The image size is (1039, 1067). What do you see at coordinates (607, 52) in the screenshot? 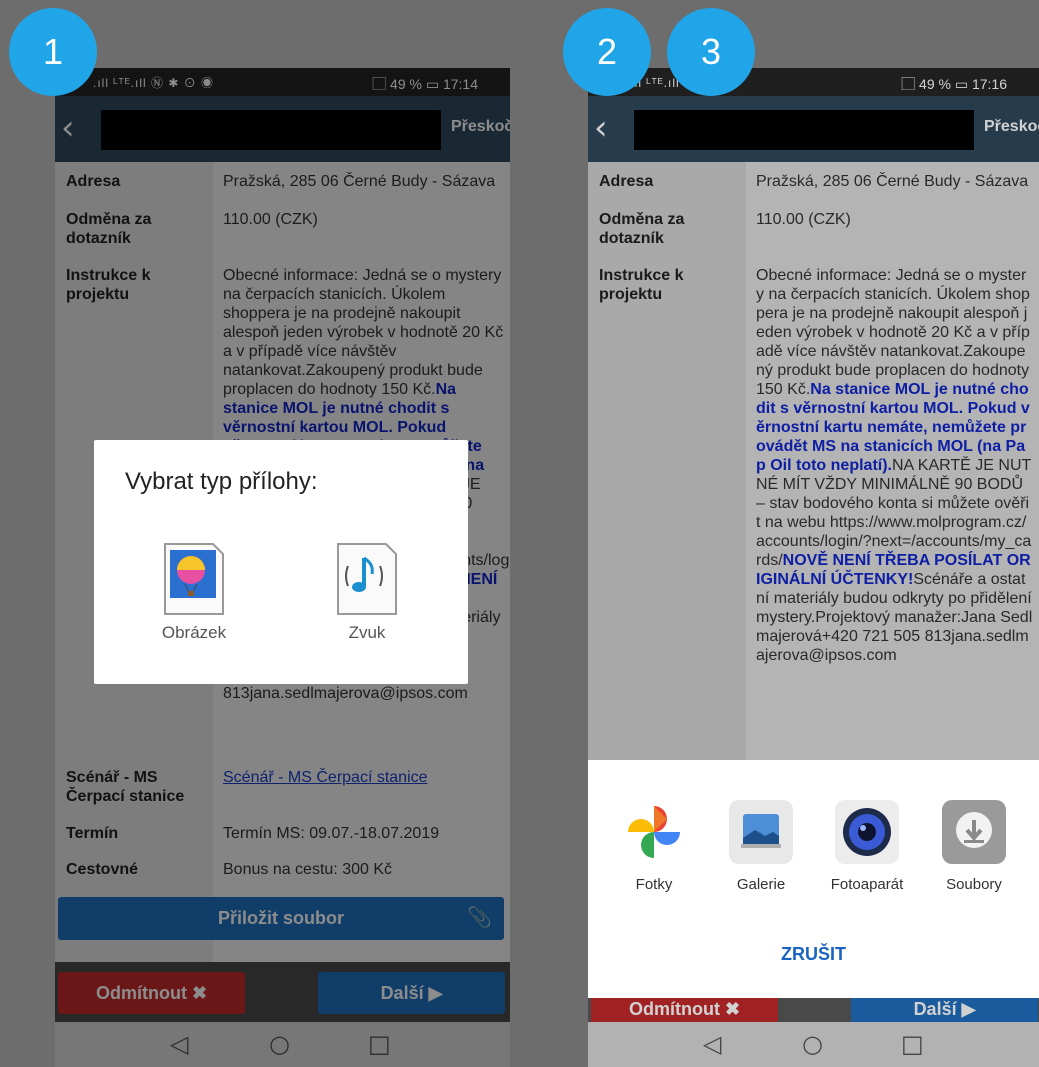
I see `step-badge-2: 2` at bounding box center [607, 52].